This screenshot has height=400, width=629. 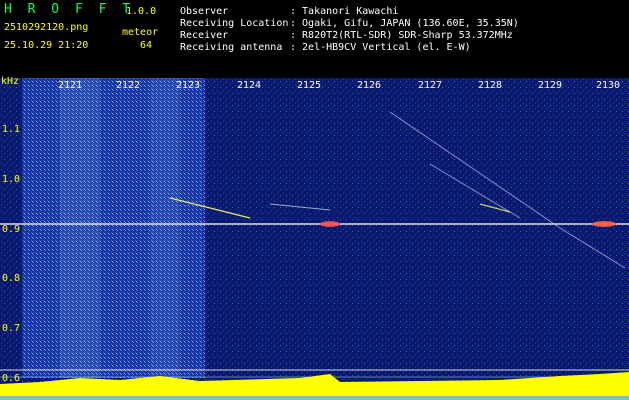 I want to click on timestamp: 25.10.29 21:20, so click(x=46, y=45).